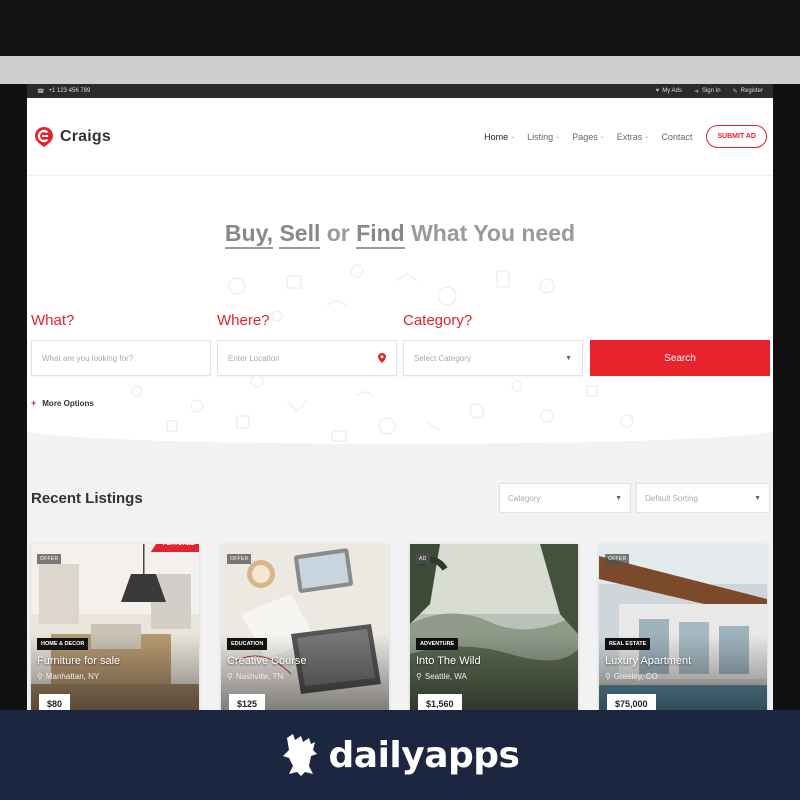 The height and width of the screenshot is (800, 800). I want to click on nav-label: Contact, so click(677, 136).